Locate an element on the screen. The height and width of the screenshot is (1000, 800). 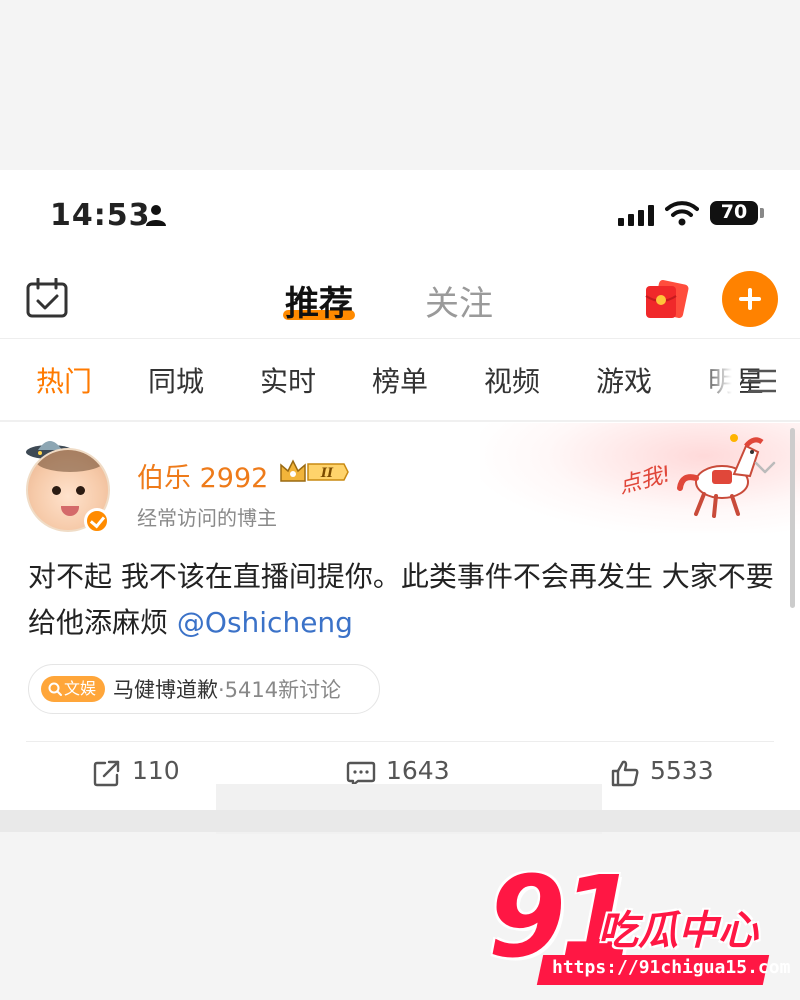
chevron-down-icon is located at coordinates (765, 468).